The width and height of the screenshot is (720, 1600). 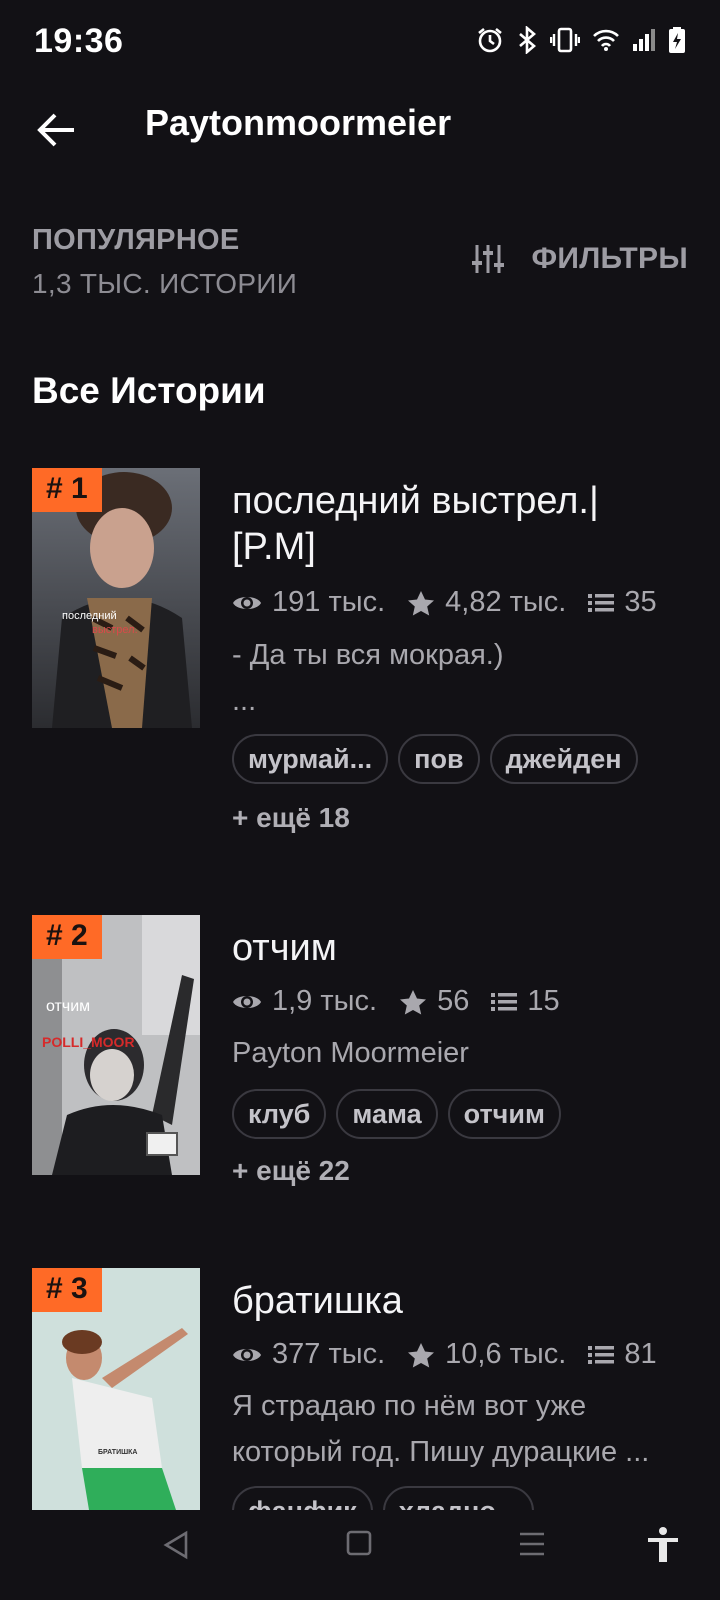 I want to click on nav-home-icon, so click(x=359, y=1543).